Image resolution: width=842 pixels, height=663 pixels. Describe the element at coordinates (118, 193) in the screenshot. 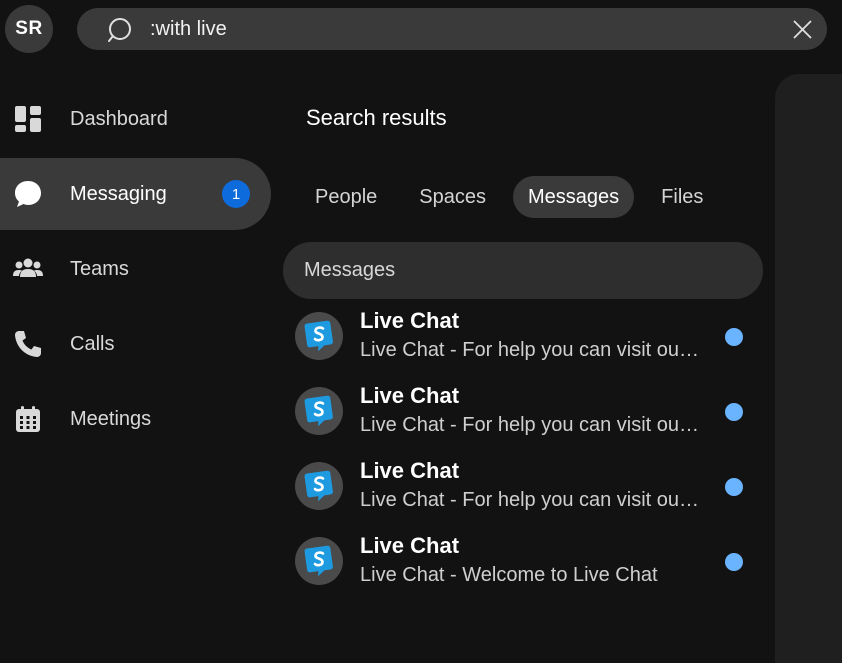

I see `sidebar-item-label: Messaging` at that location.